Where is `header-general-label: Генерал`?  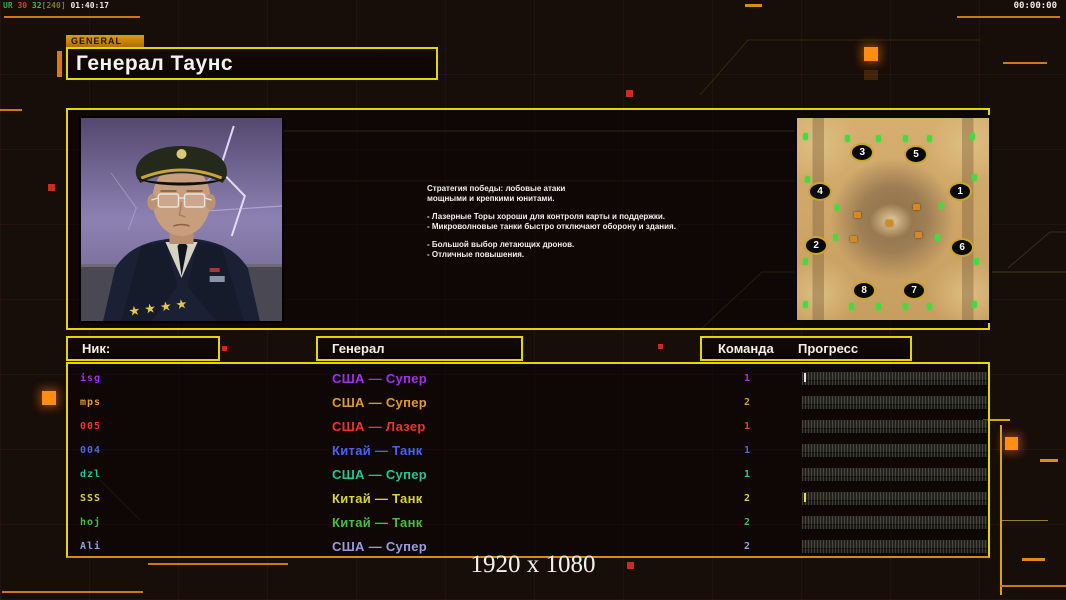
header-general-label: Генерал is located at coordinates (358, 348).